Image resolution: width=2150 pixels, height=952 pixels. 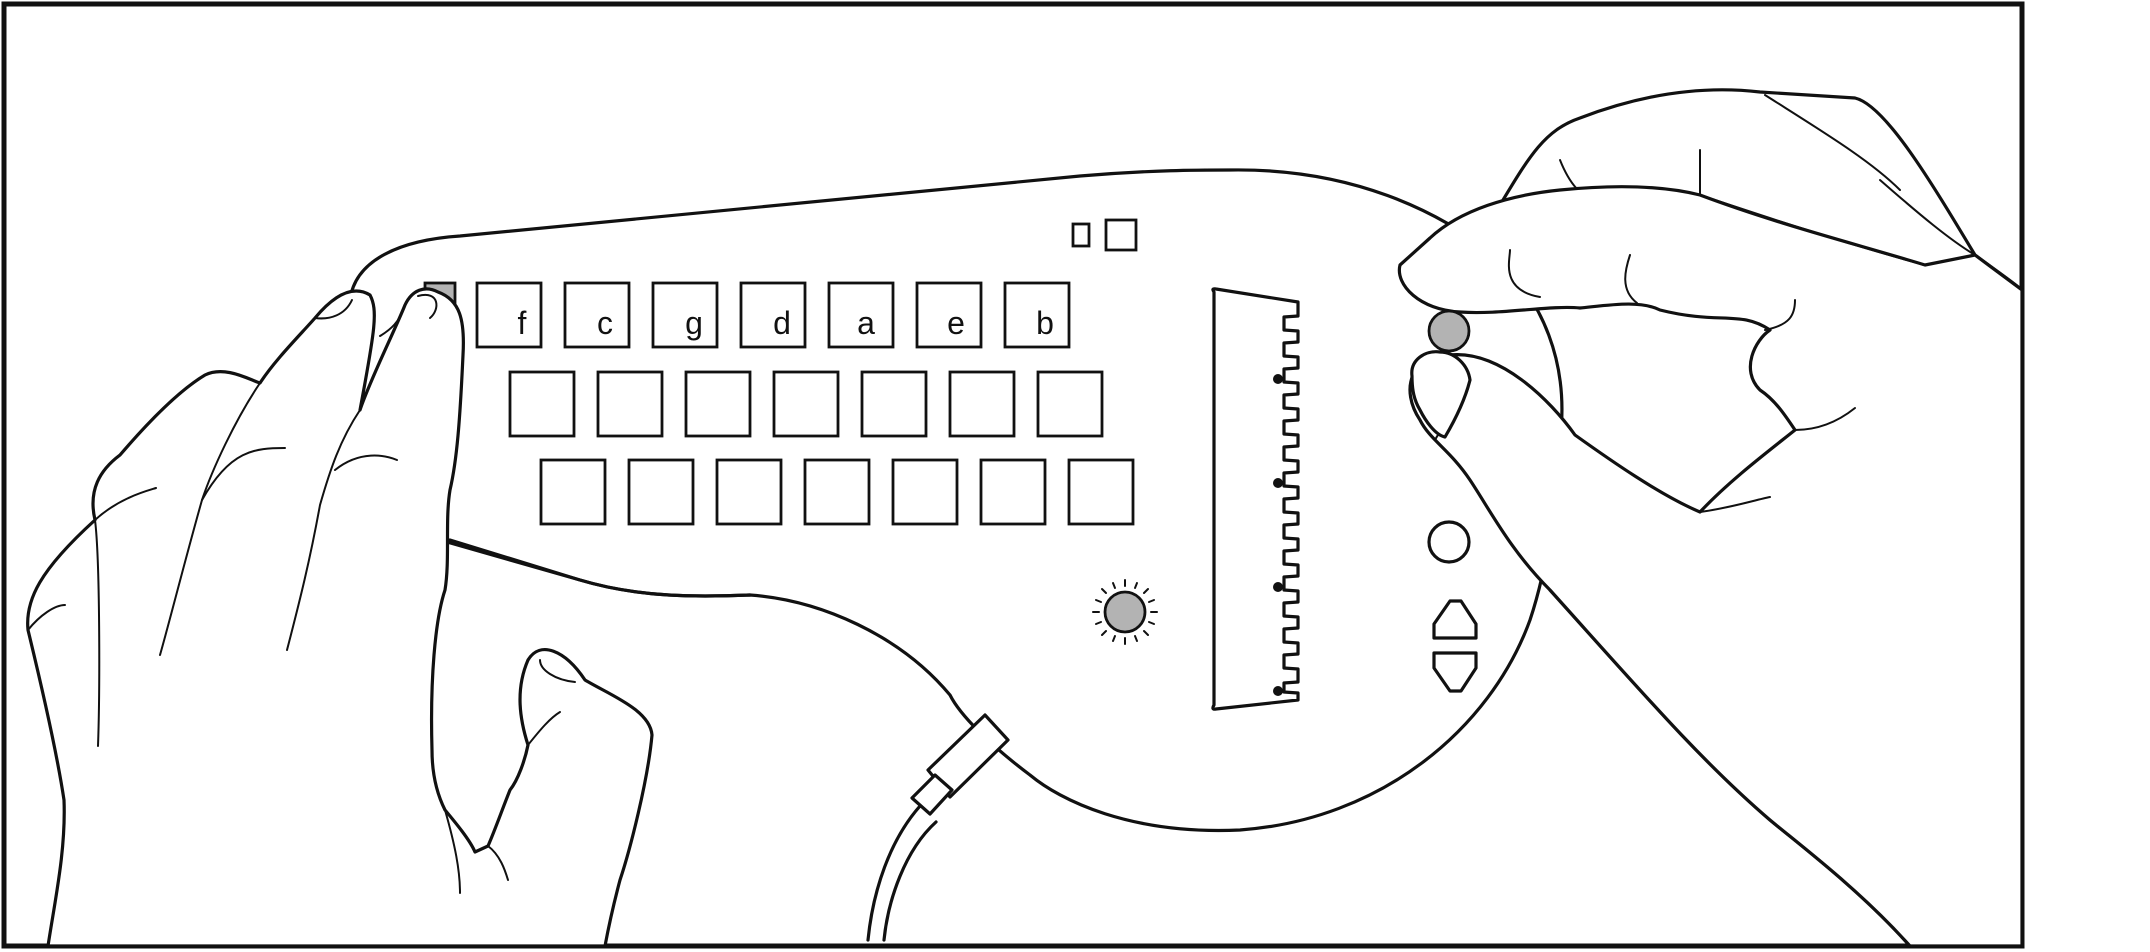 I want to click on key-b: b, so click(x=1037, y=315).